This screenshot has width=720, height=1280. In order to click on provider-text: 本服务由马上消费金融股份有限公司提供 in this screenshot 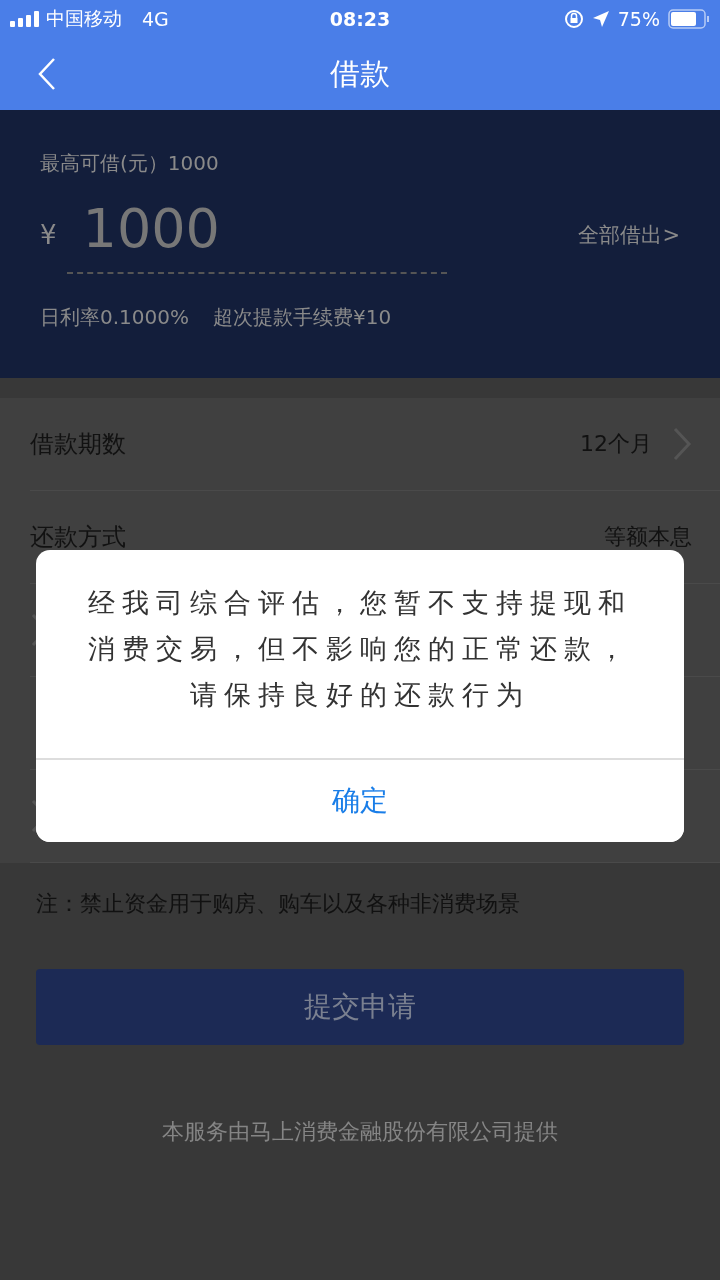, I will do `click(360, 1132)`.